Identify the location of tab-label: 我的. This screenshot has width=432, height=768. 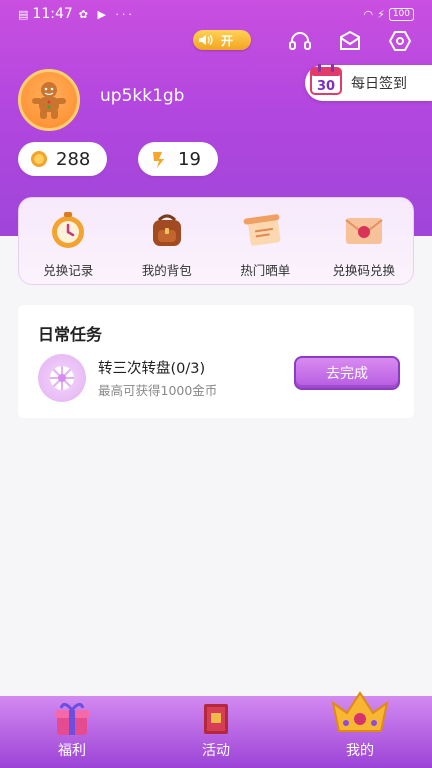
(360, 751).